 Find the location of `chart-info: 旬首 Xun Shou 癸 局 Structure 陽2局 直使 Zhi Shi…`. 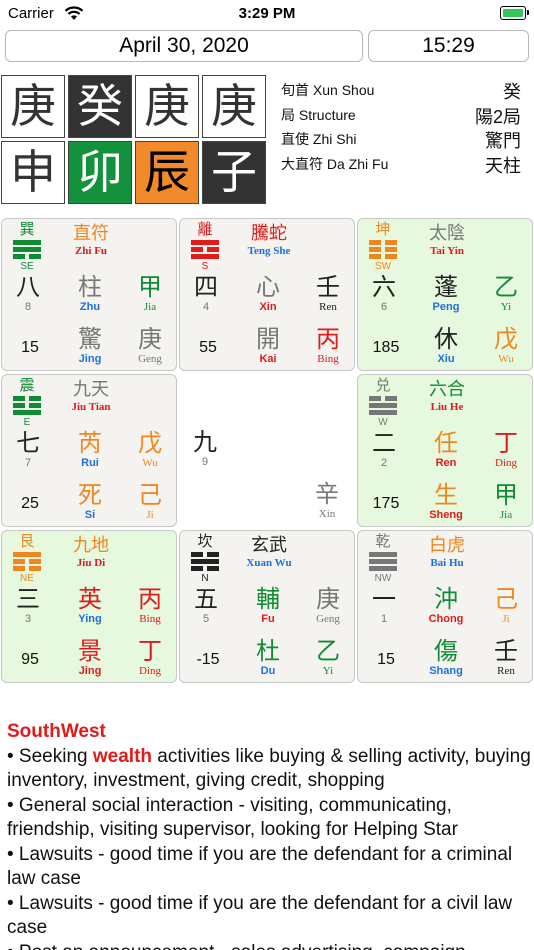

chart-info: 旬首 Xun Shou 癸 局 Structure 陽2局 直使 Zhi Shi… is located at coordinates (401, 127).